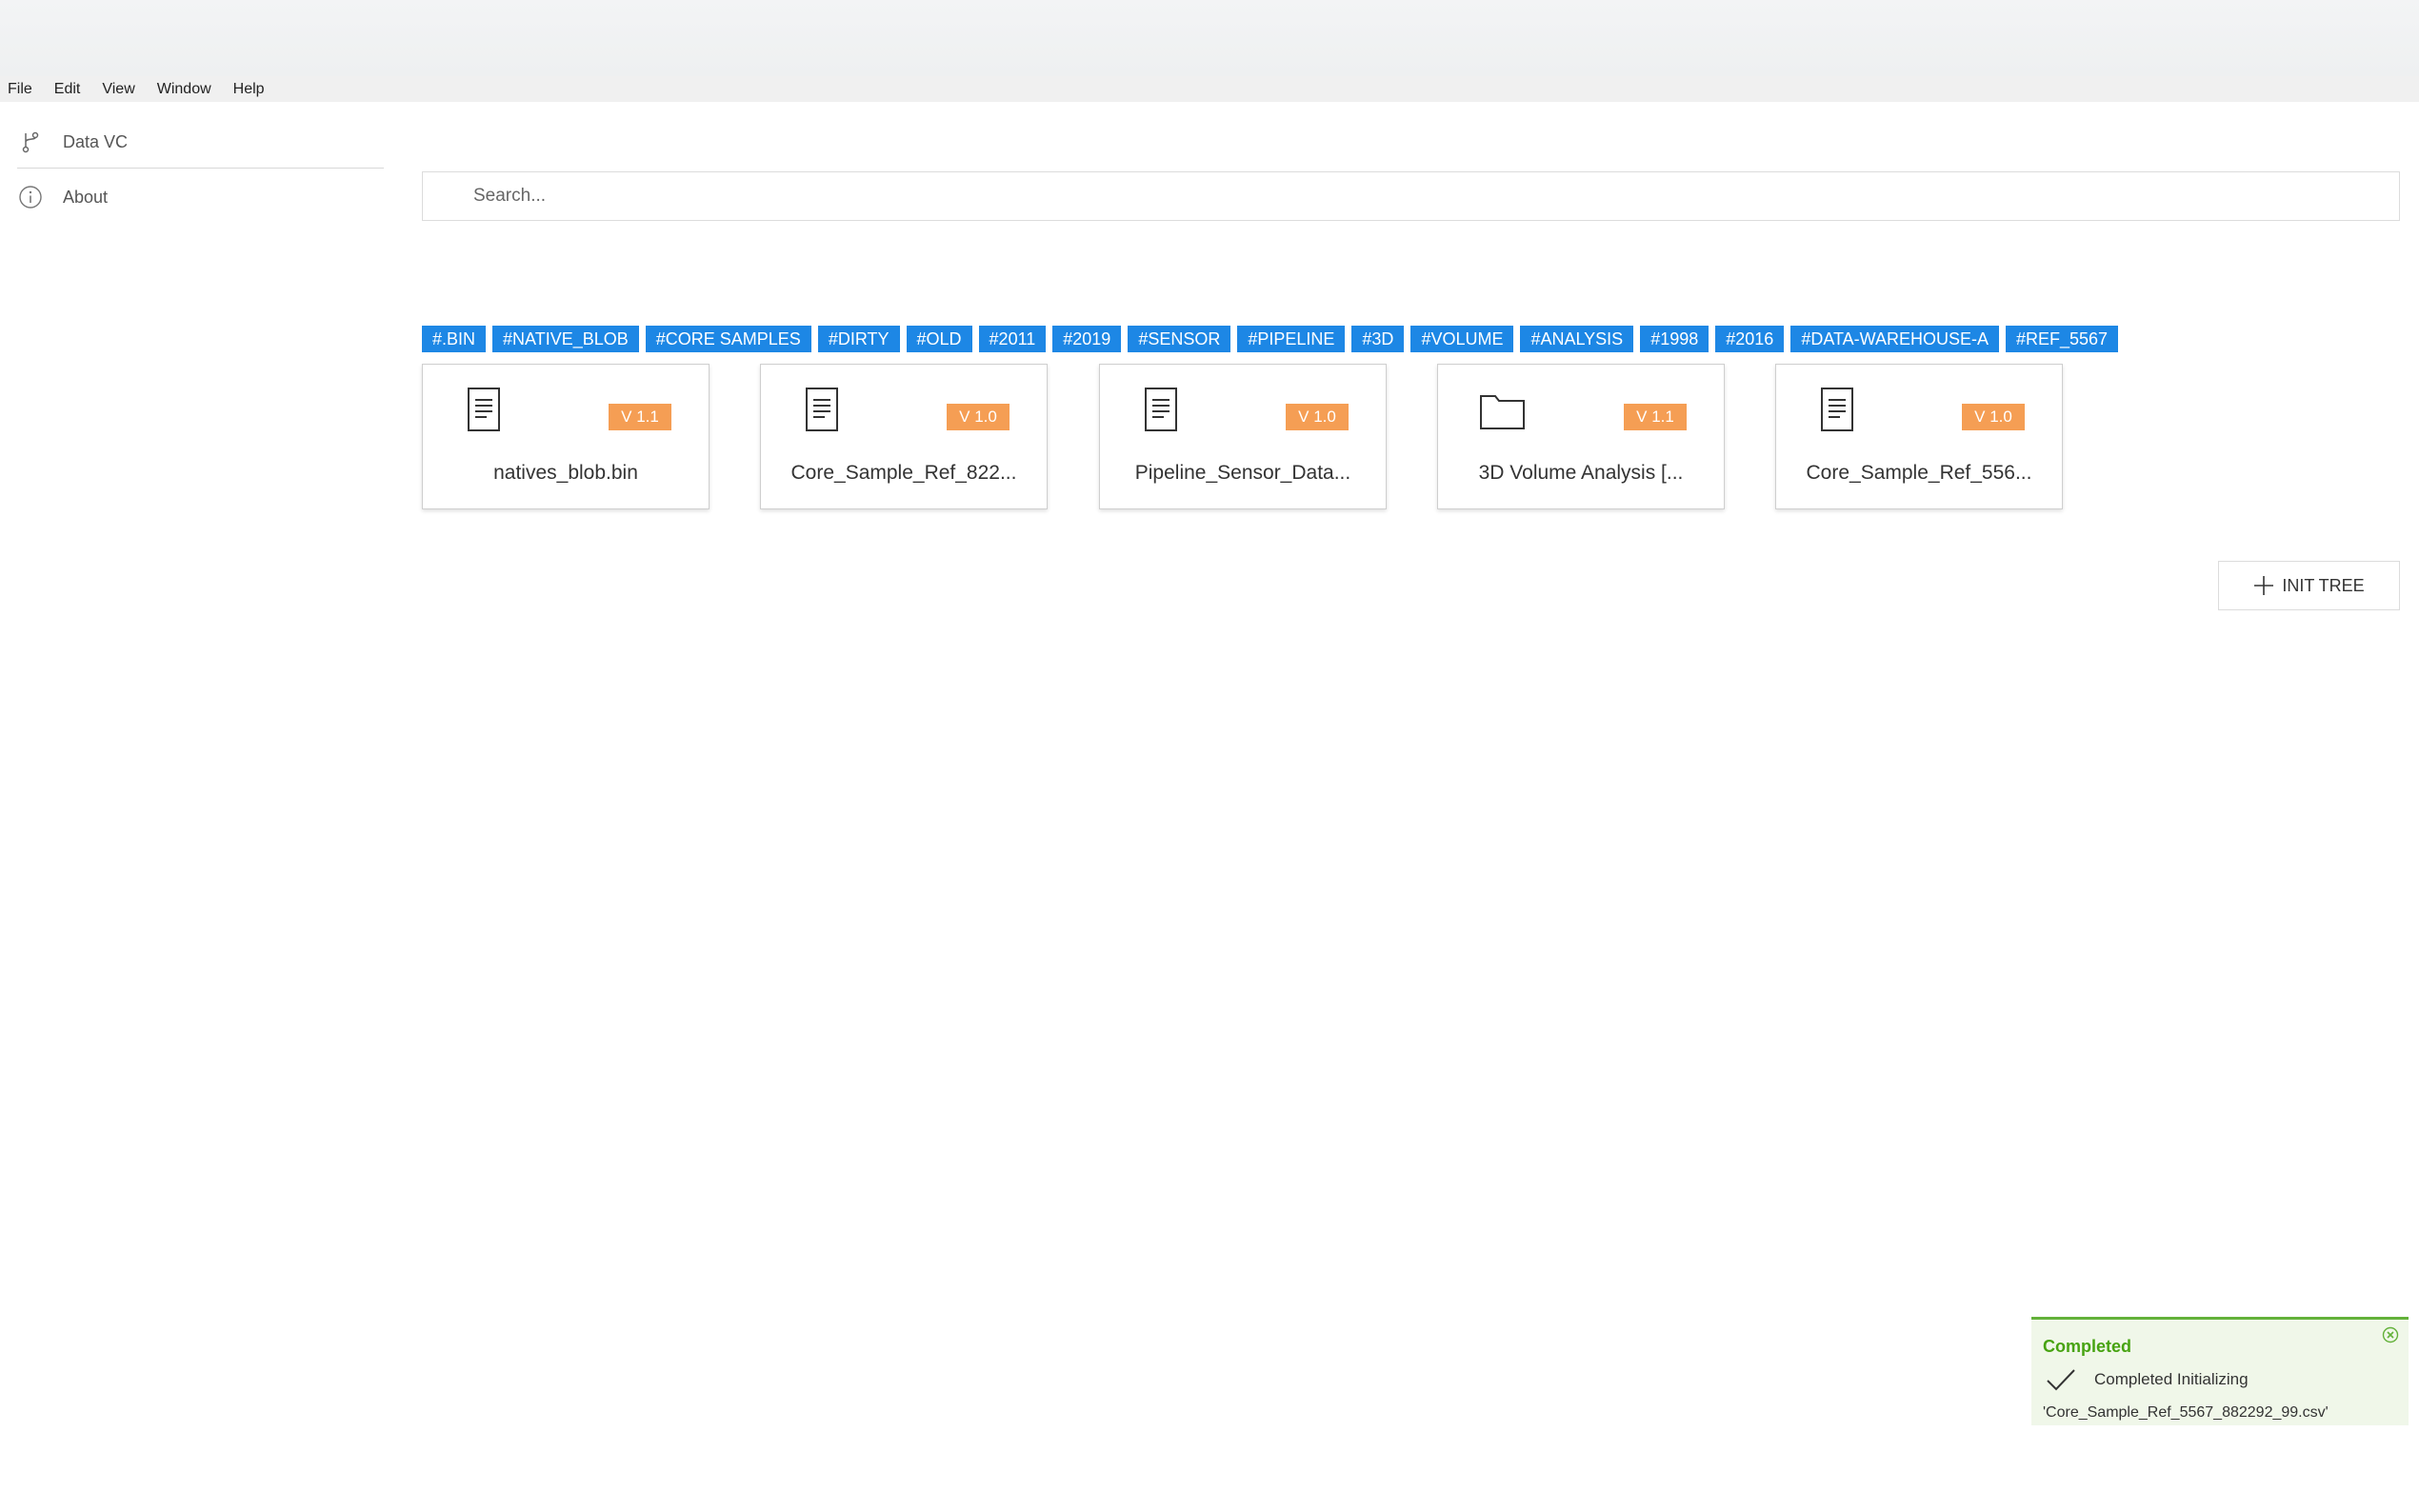 Image resolution: width=2419 pixels, height=1512 pixels. I want to click on sidebar: Data VC About, so click(193, 807).